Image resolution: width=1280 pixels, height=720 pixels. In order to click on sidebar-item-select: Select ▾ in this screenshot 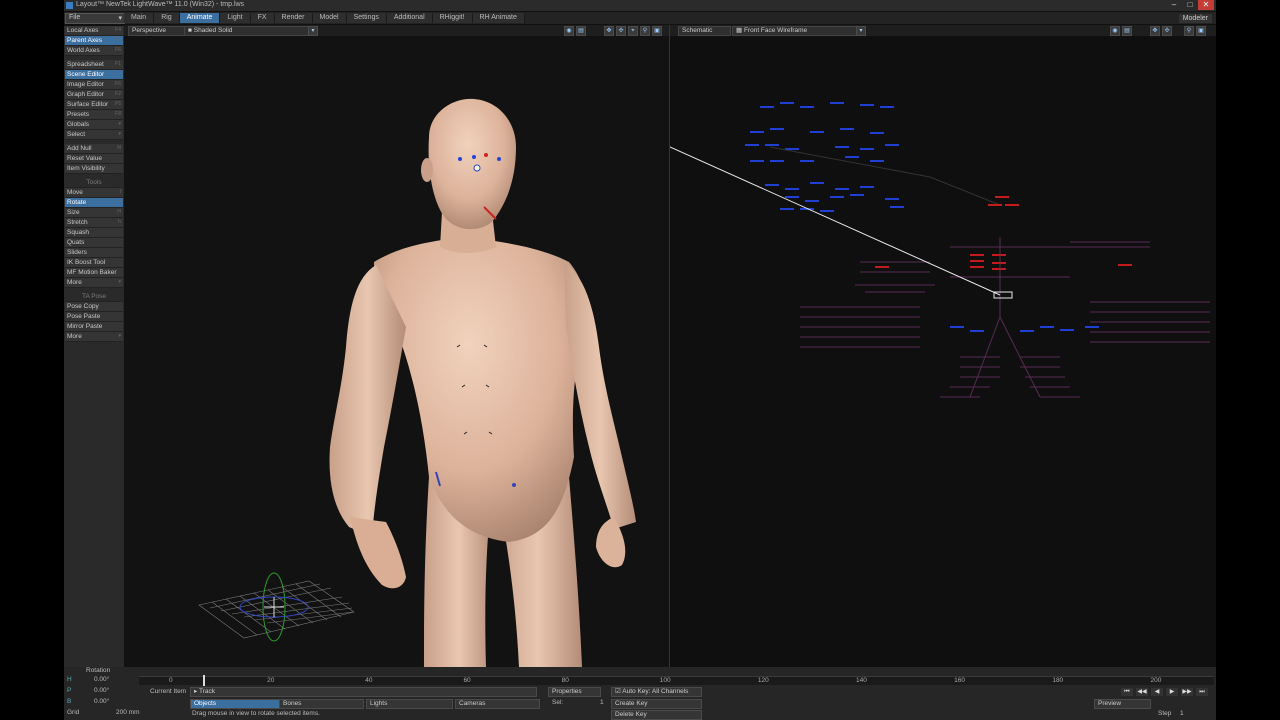, I will do `click(94, 135)`.